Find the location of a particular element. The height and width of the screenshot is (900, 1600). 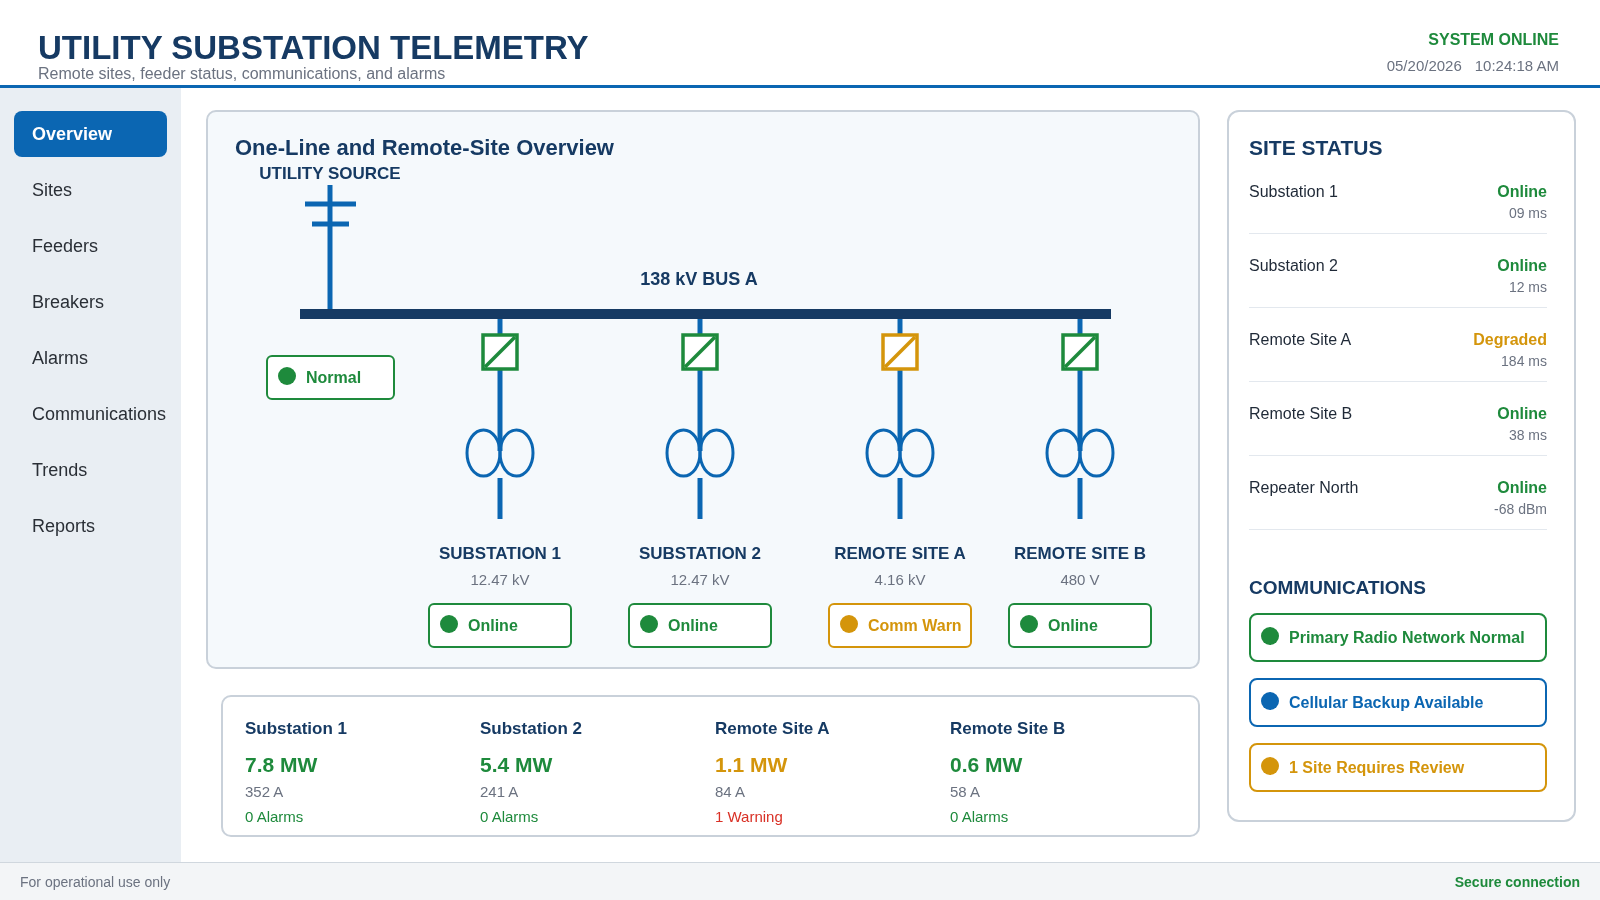

nav-item: Feeders is located at coordinates (90, 246).